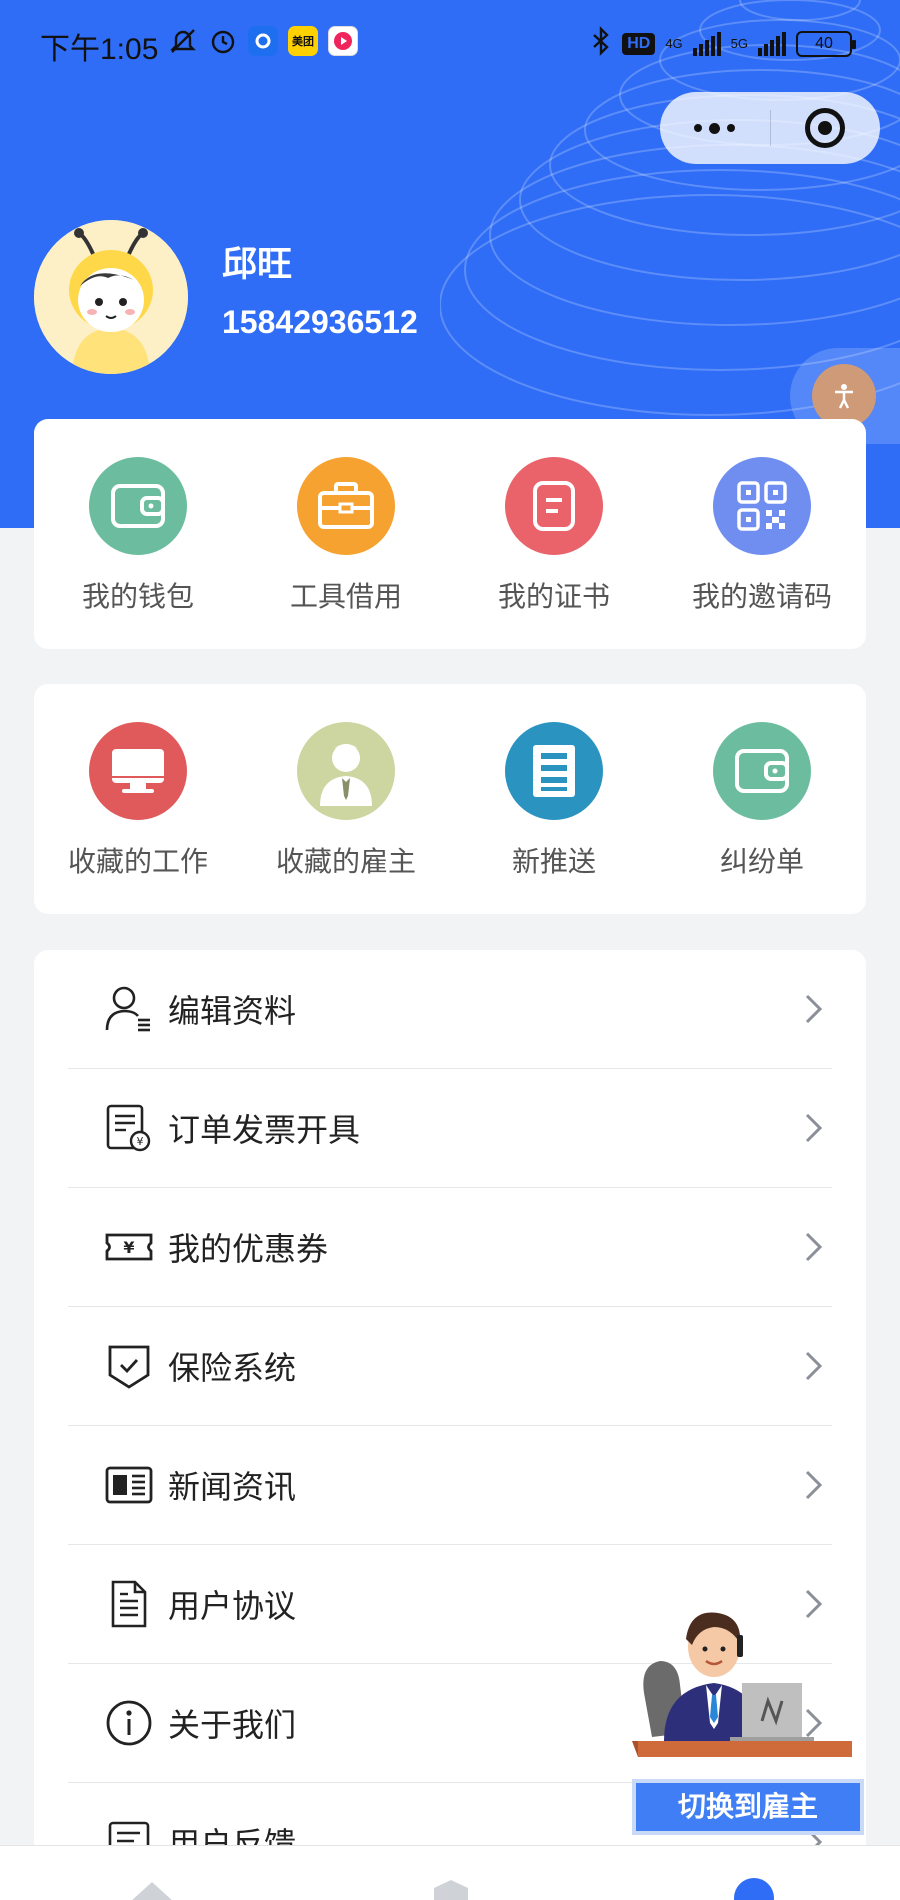 The height and width of the screenshot is (1900, 900). Describe the element at coordinates (257, 261) in the screenshot. I see `user-name: 邱旺` at that location.